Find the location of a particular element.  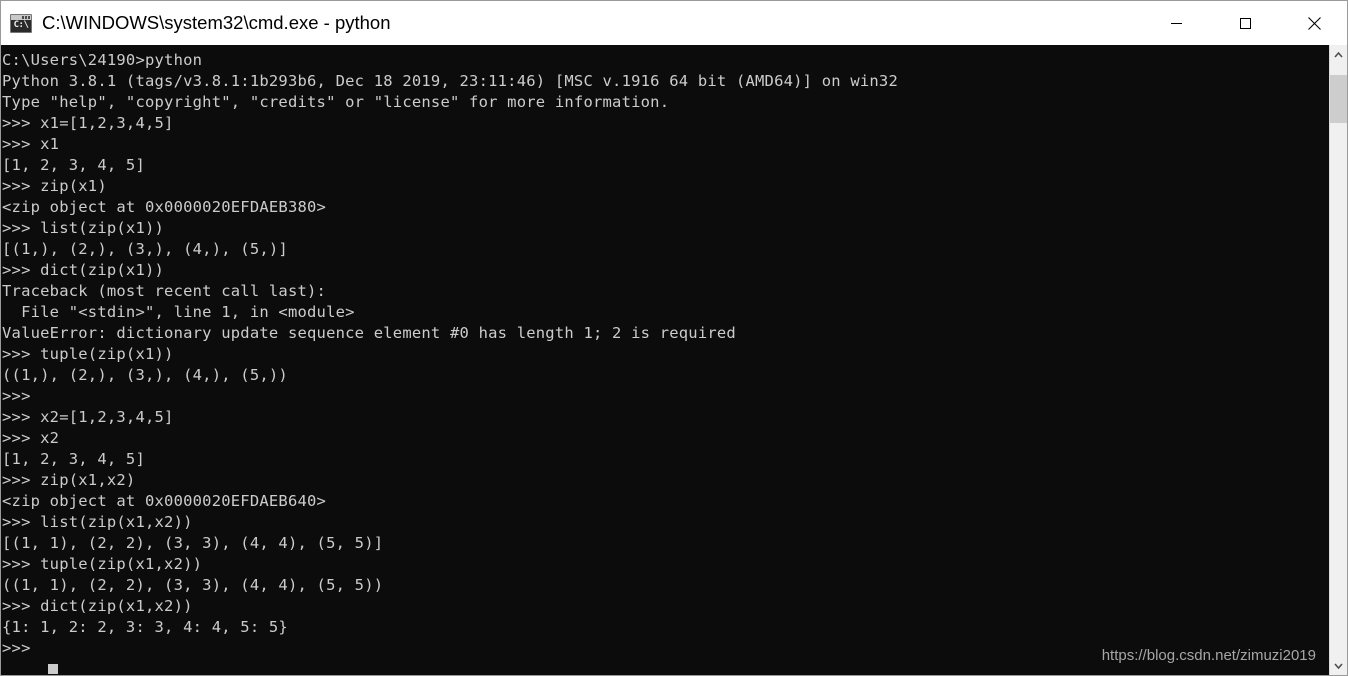

minimize-button is located at coordinates (1176, 23).